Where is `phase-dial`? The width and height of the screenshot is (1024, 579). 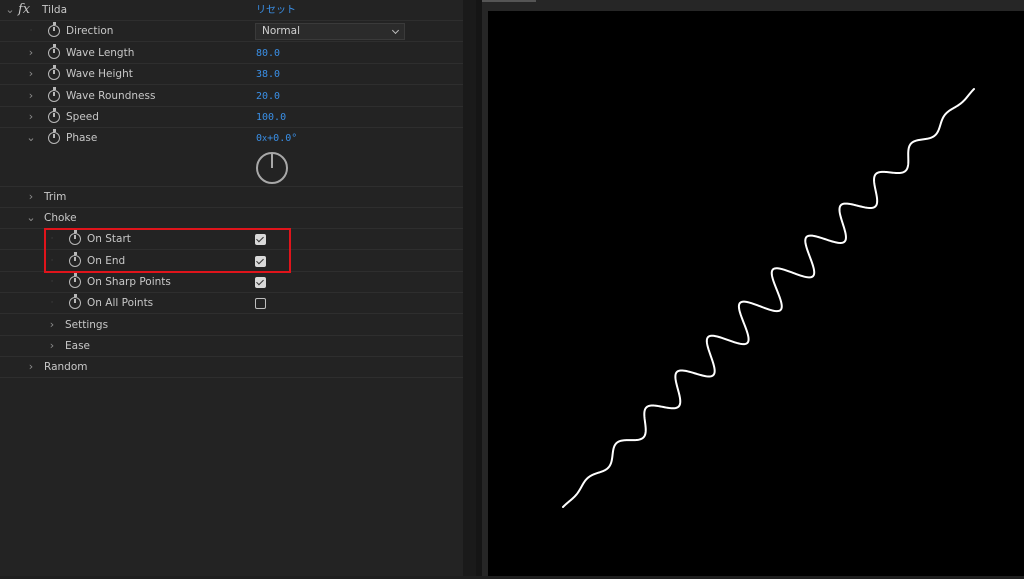
phase-dial is located at coordinates (272, 168).